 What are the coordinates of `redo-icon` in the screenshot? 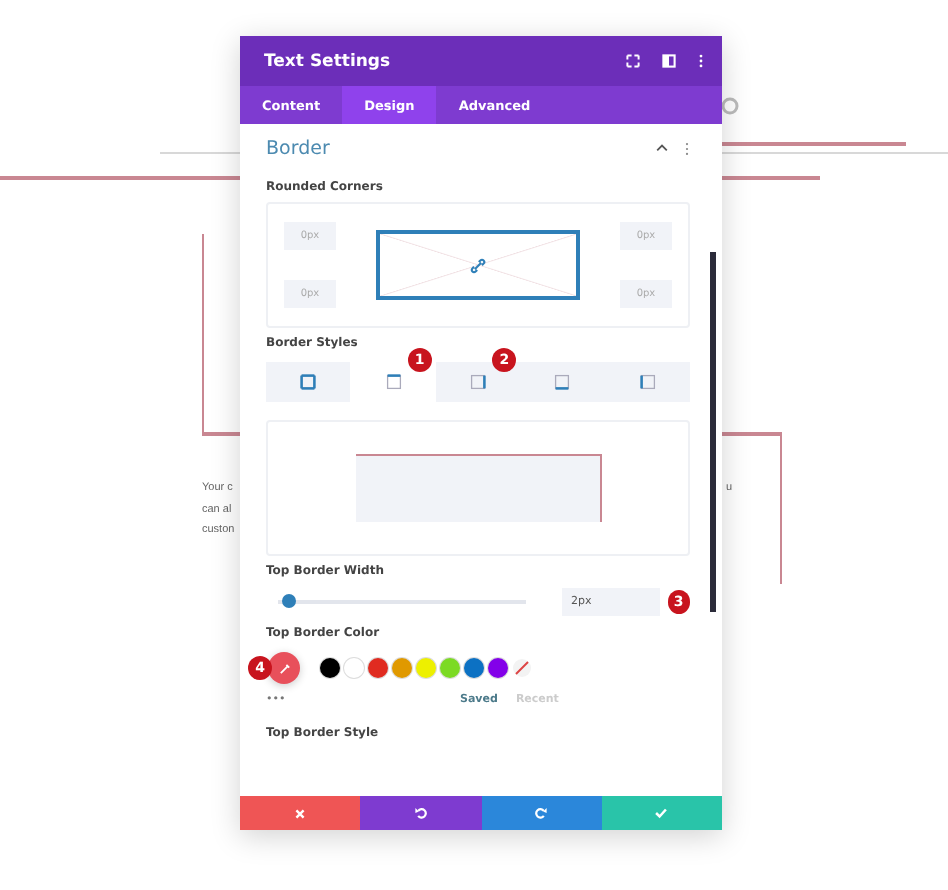 It's located at (541, 813).